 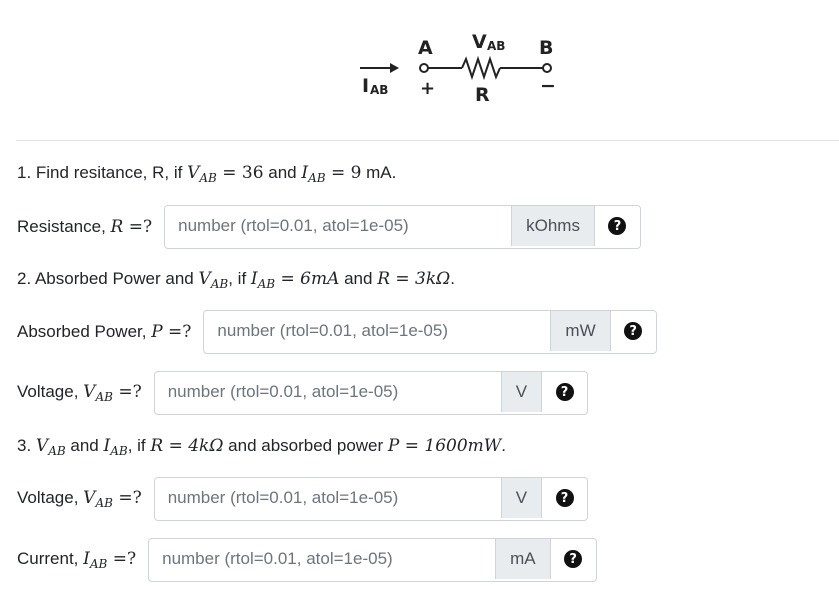 I want to click on circuit-diagram: A V AB B I AB + R −, so click(x=460, y=68).